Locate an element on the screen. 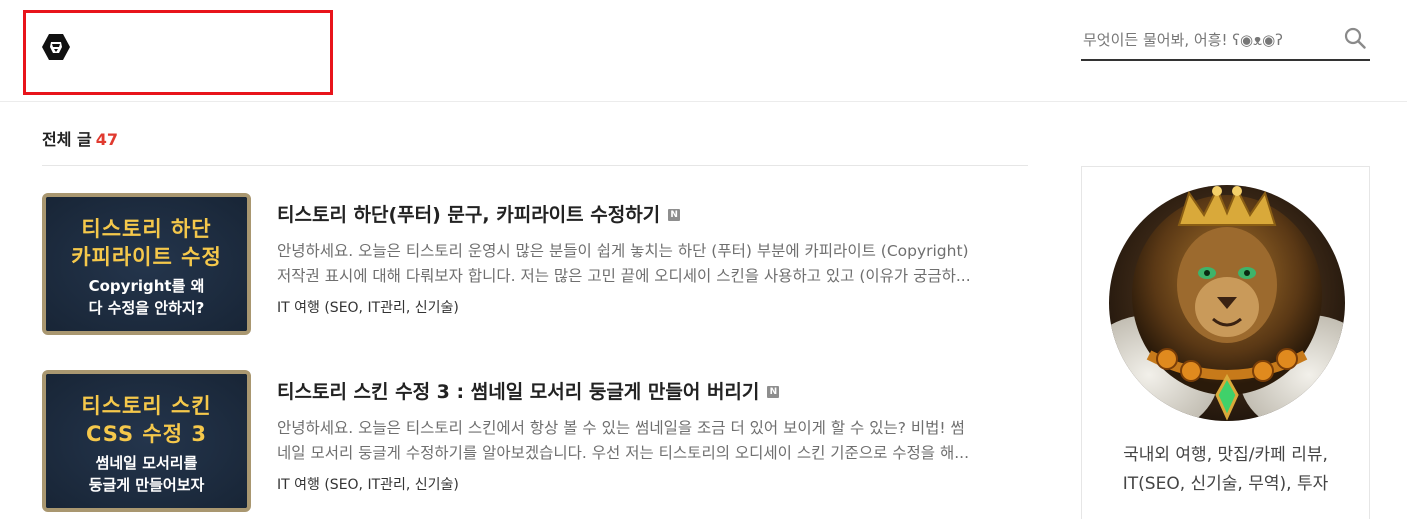 The height and width of the screenshot is (519, 1407). lion-logo-icon is located at coordinates (56, 47).